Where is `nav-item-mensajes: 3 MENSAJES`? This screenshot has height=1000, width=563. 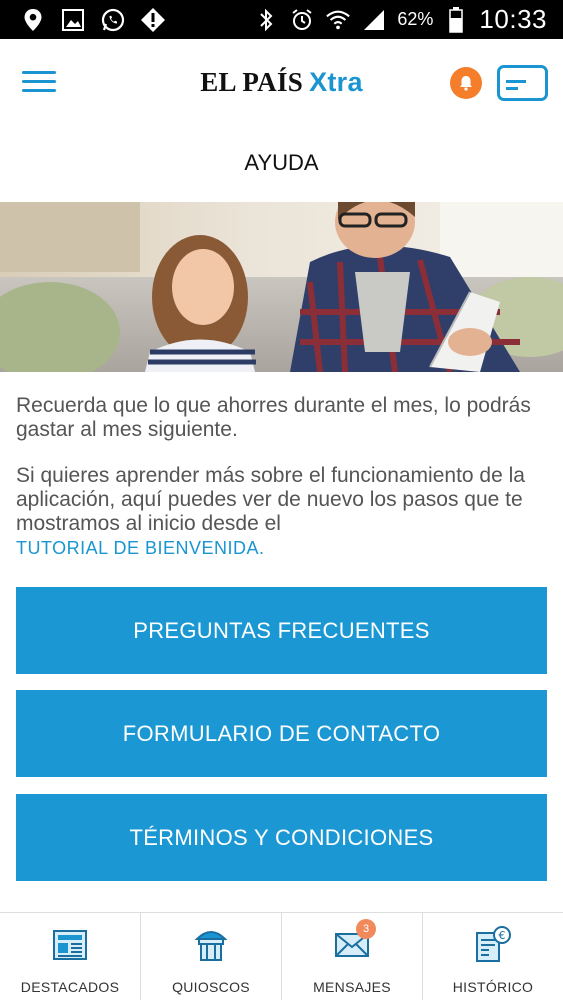
nav-item-mensajes: 3 MENSAJES is located at coordinates (352, 956).